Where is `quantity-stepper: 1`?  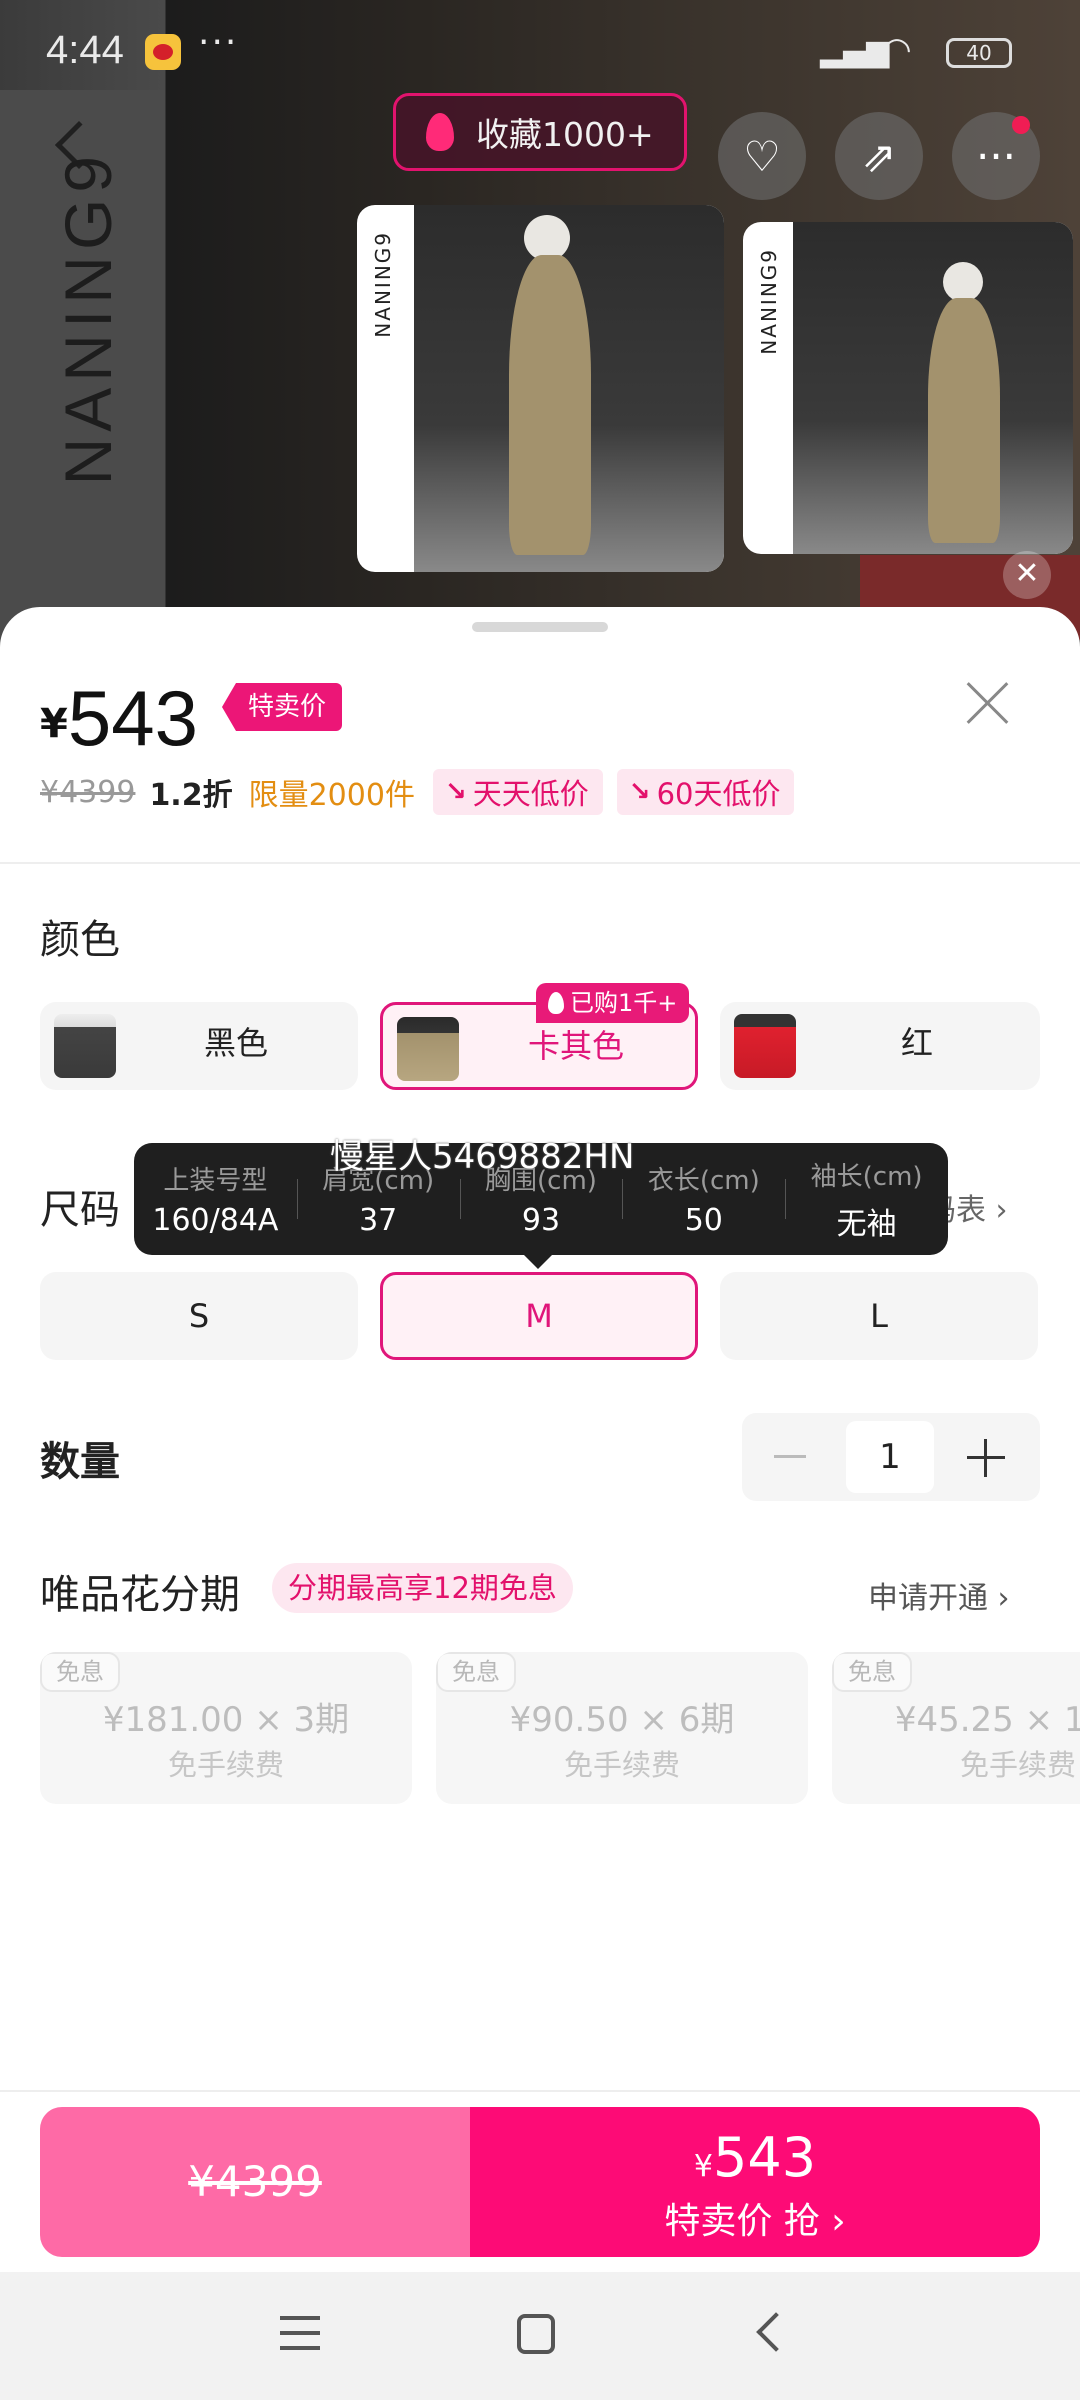 quantity-stepper: 1 is located at coordinates (891, 1457).